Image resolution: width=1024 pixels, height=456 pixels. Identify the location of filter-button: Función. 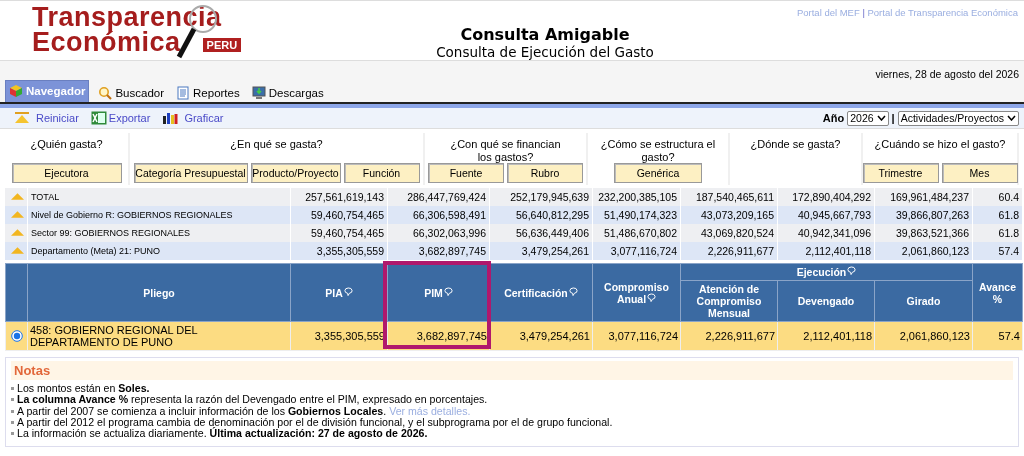
(381, 173).